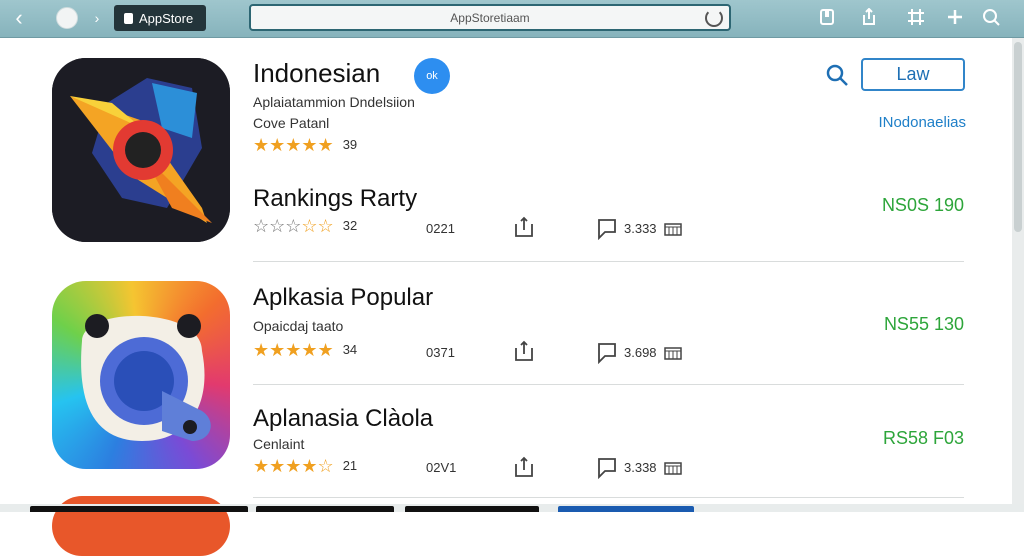  What do you see at coordinates (325, 466) in the screenshot?
I see `star-outline-icon: ☆` at bounding box center [325, 466].